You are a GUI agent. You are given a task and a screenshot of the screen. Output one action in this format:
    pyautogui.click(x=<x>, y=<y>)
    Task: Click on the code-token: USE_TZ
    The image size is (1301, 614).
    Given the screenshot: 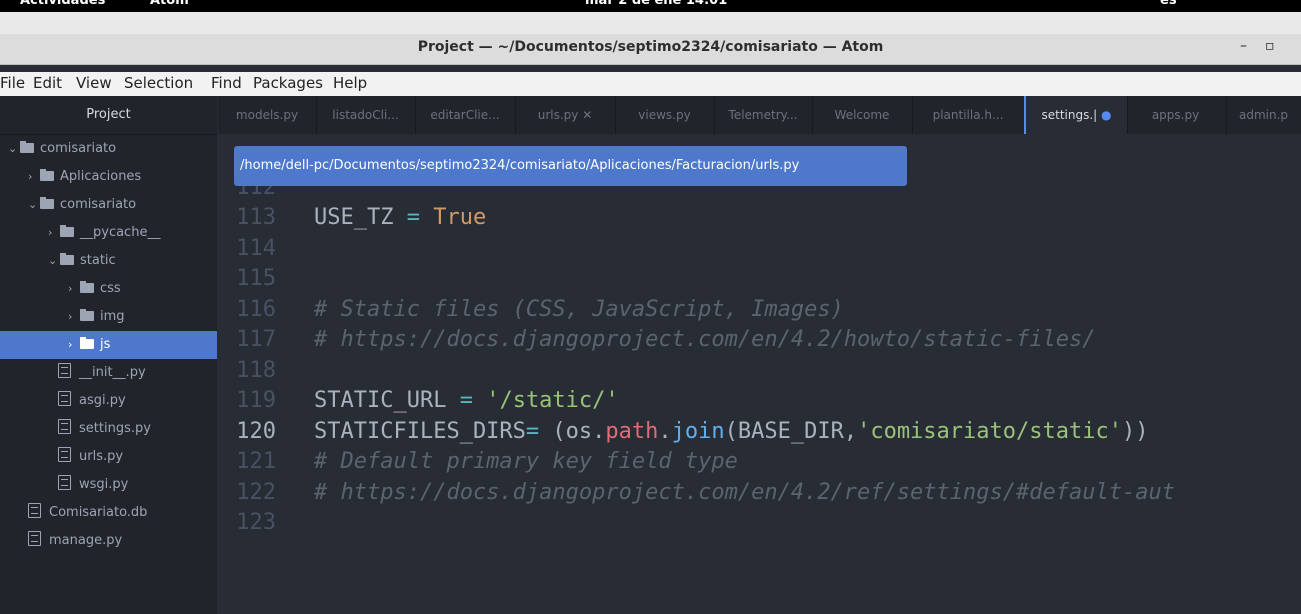 What is the action you would take?
    pyautogui.click(x=360, y=217)
    